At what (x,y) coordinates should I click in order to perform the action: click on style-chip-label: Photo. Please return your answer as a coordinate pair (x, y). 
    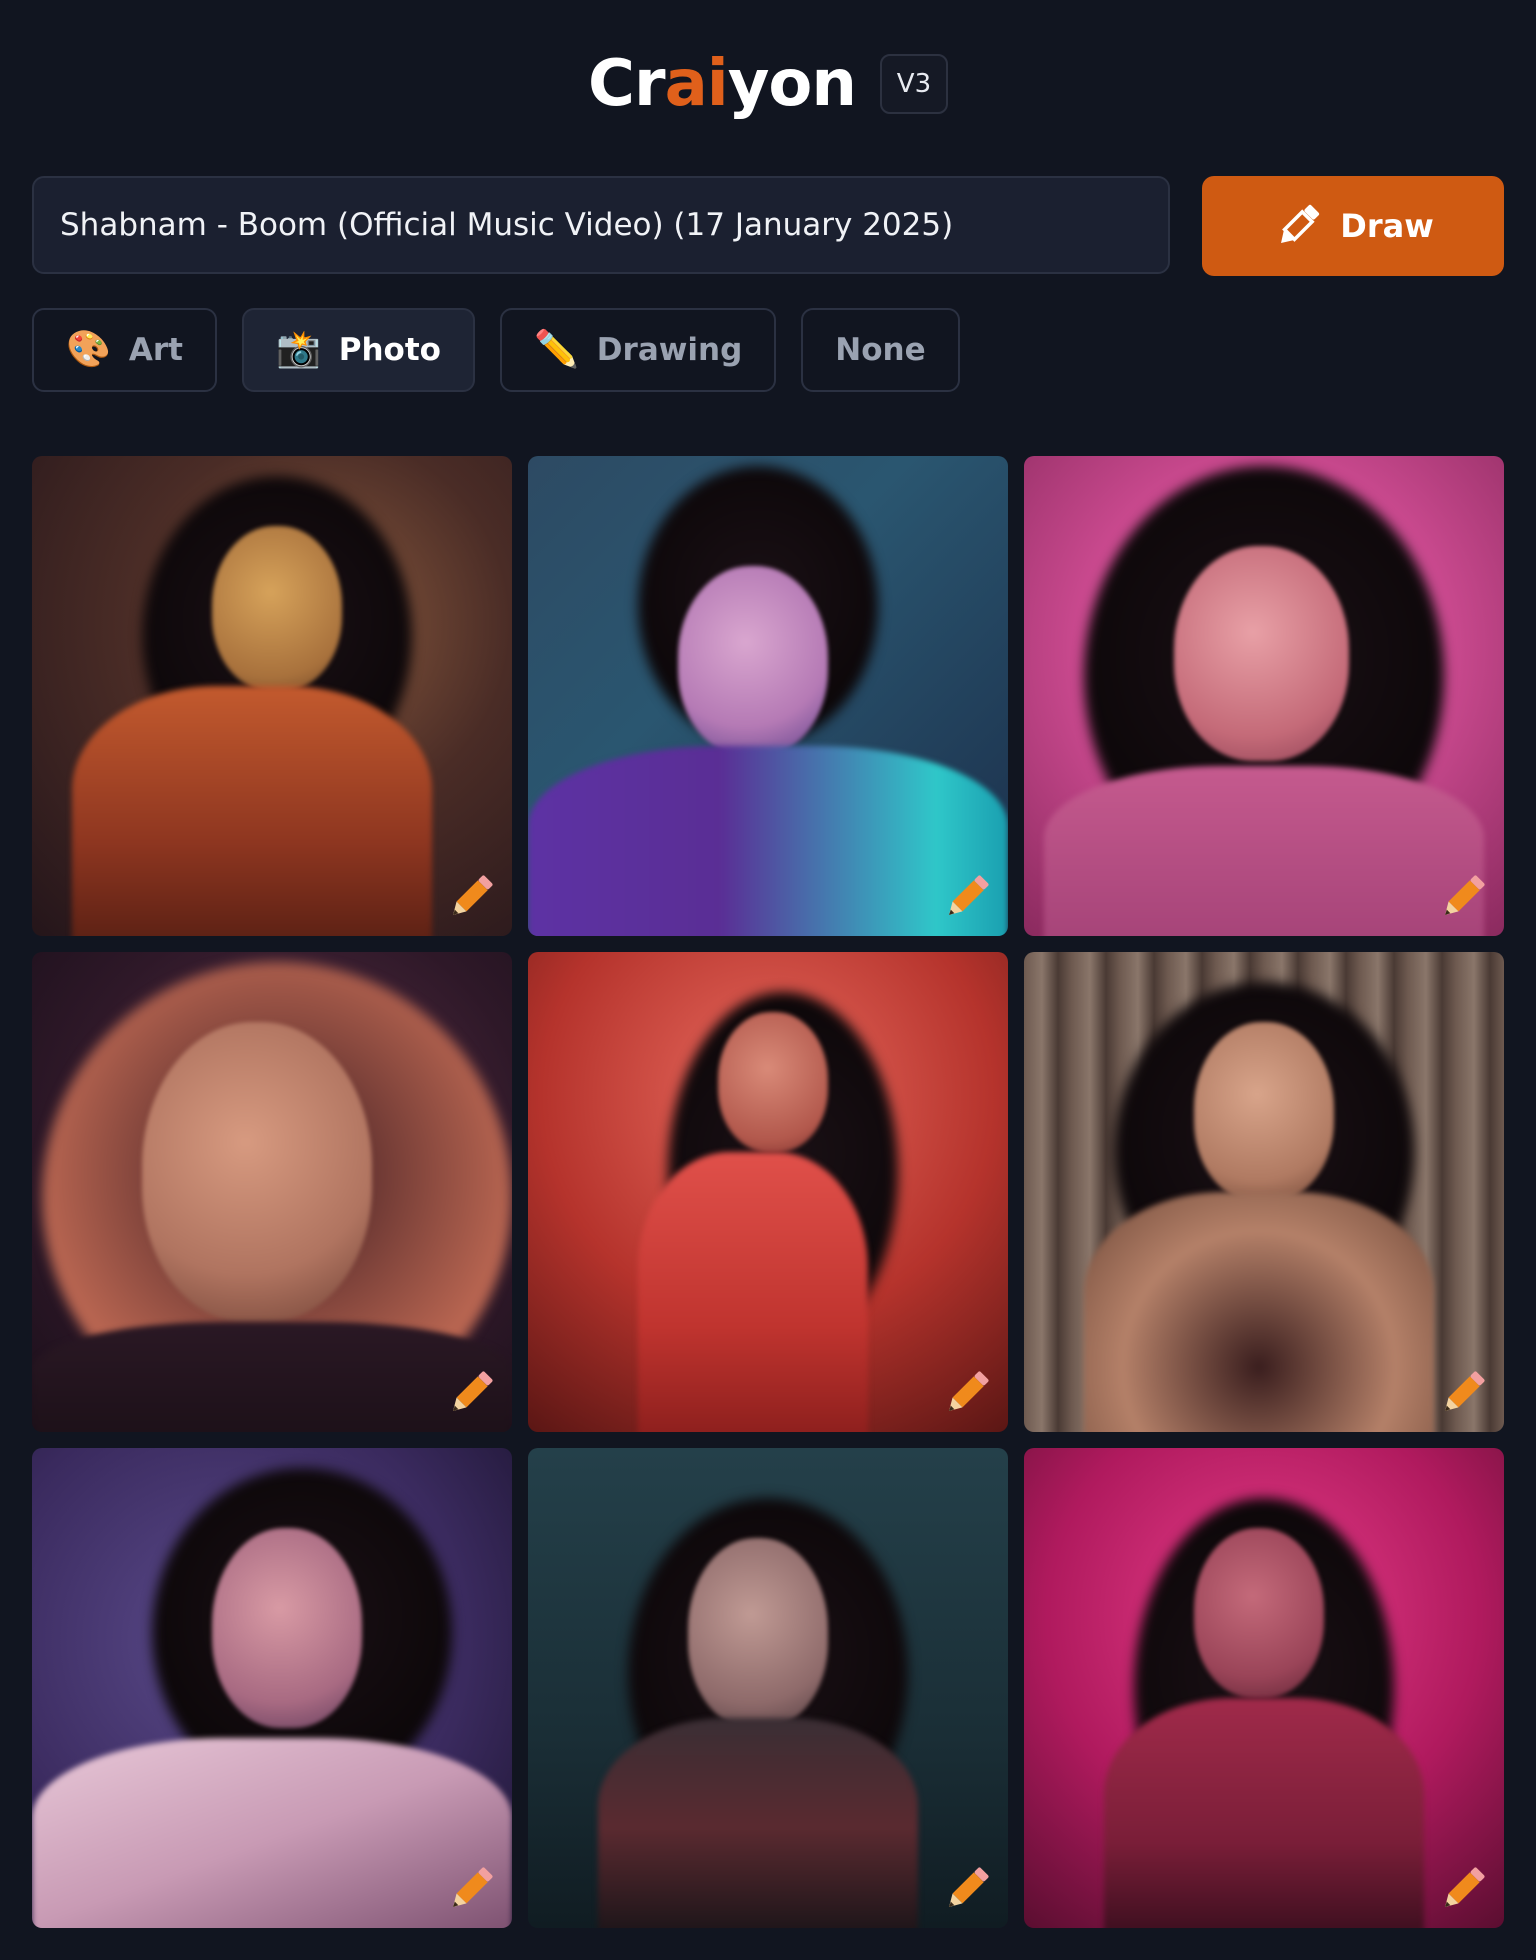
    Looking at the image, I should click on (389, 350).